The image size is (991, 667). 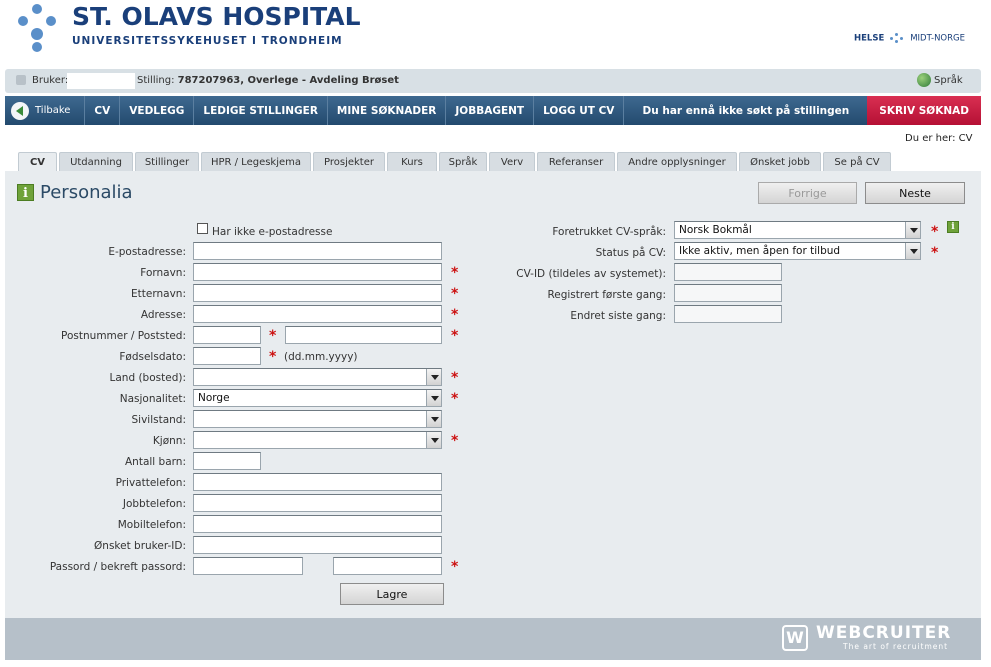 I want to click on postal-label: Postnummer / Poststed:, so click(x=123, y=336).